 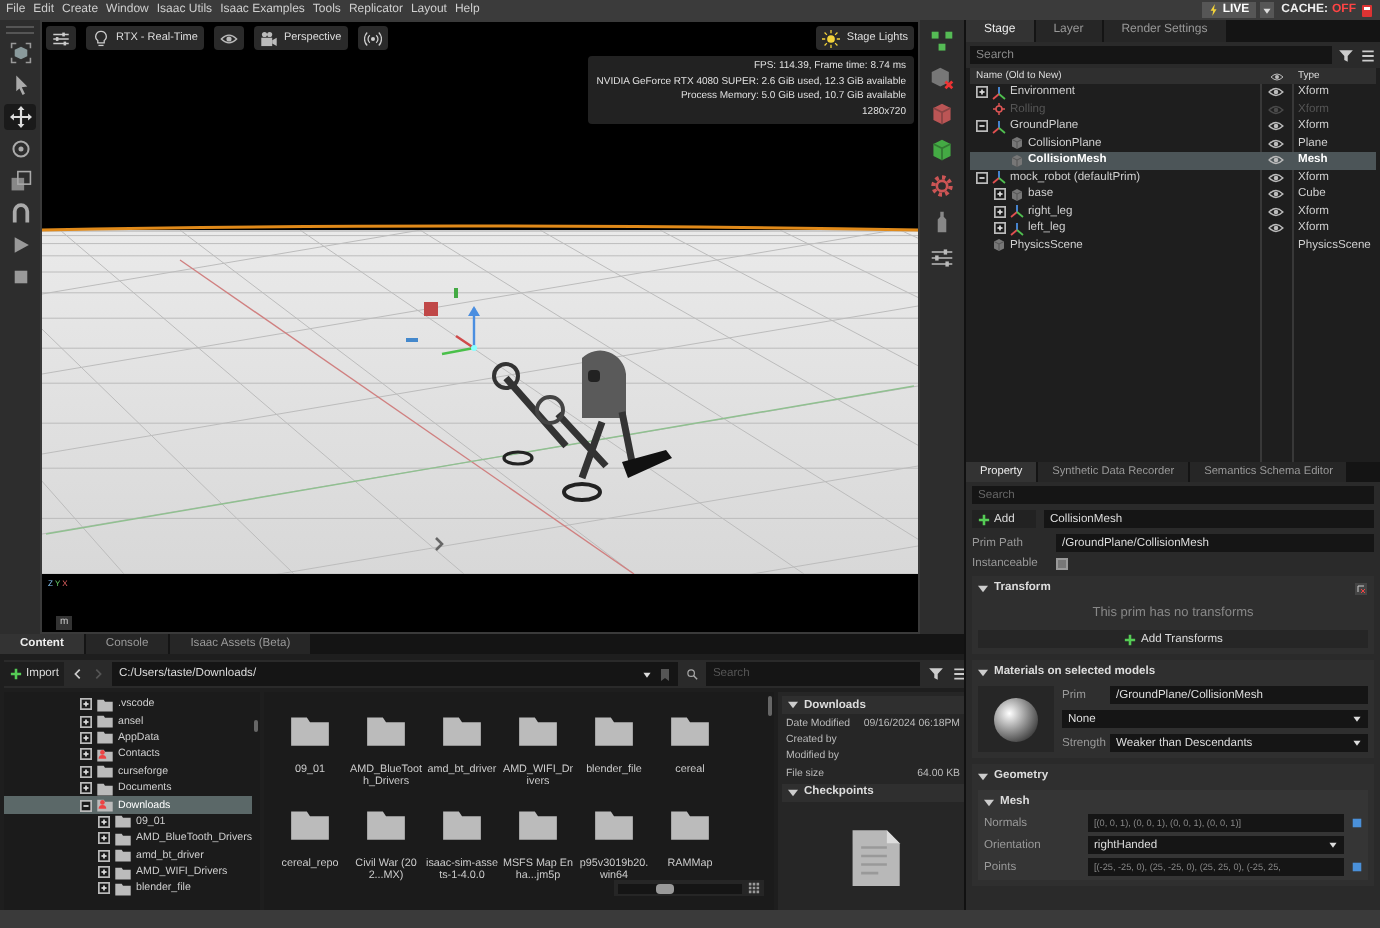 What do you see at coordinates (1214, 10) in the screenshot?
I see `bolt-icon` at bounding box center [1214, 10].